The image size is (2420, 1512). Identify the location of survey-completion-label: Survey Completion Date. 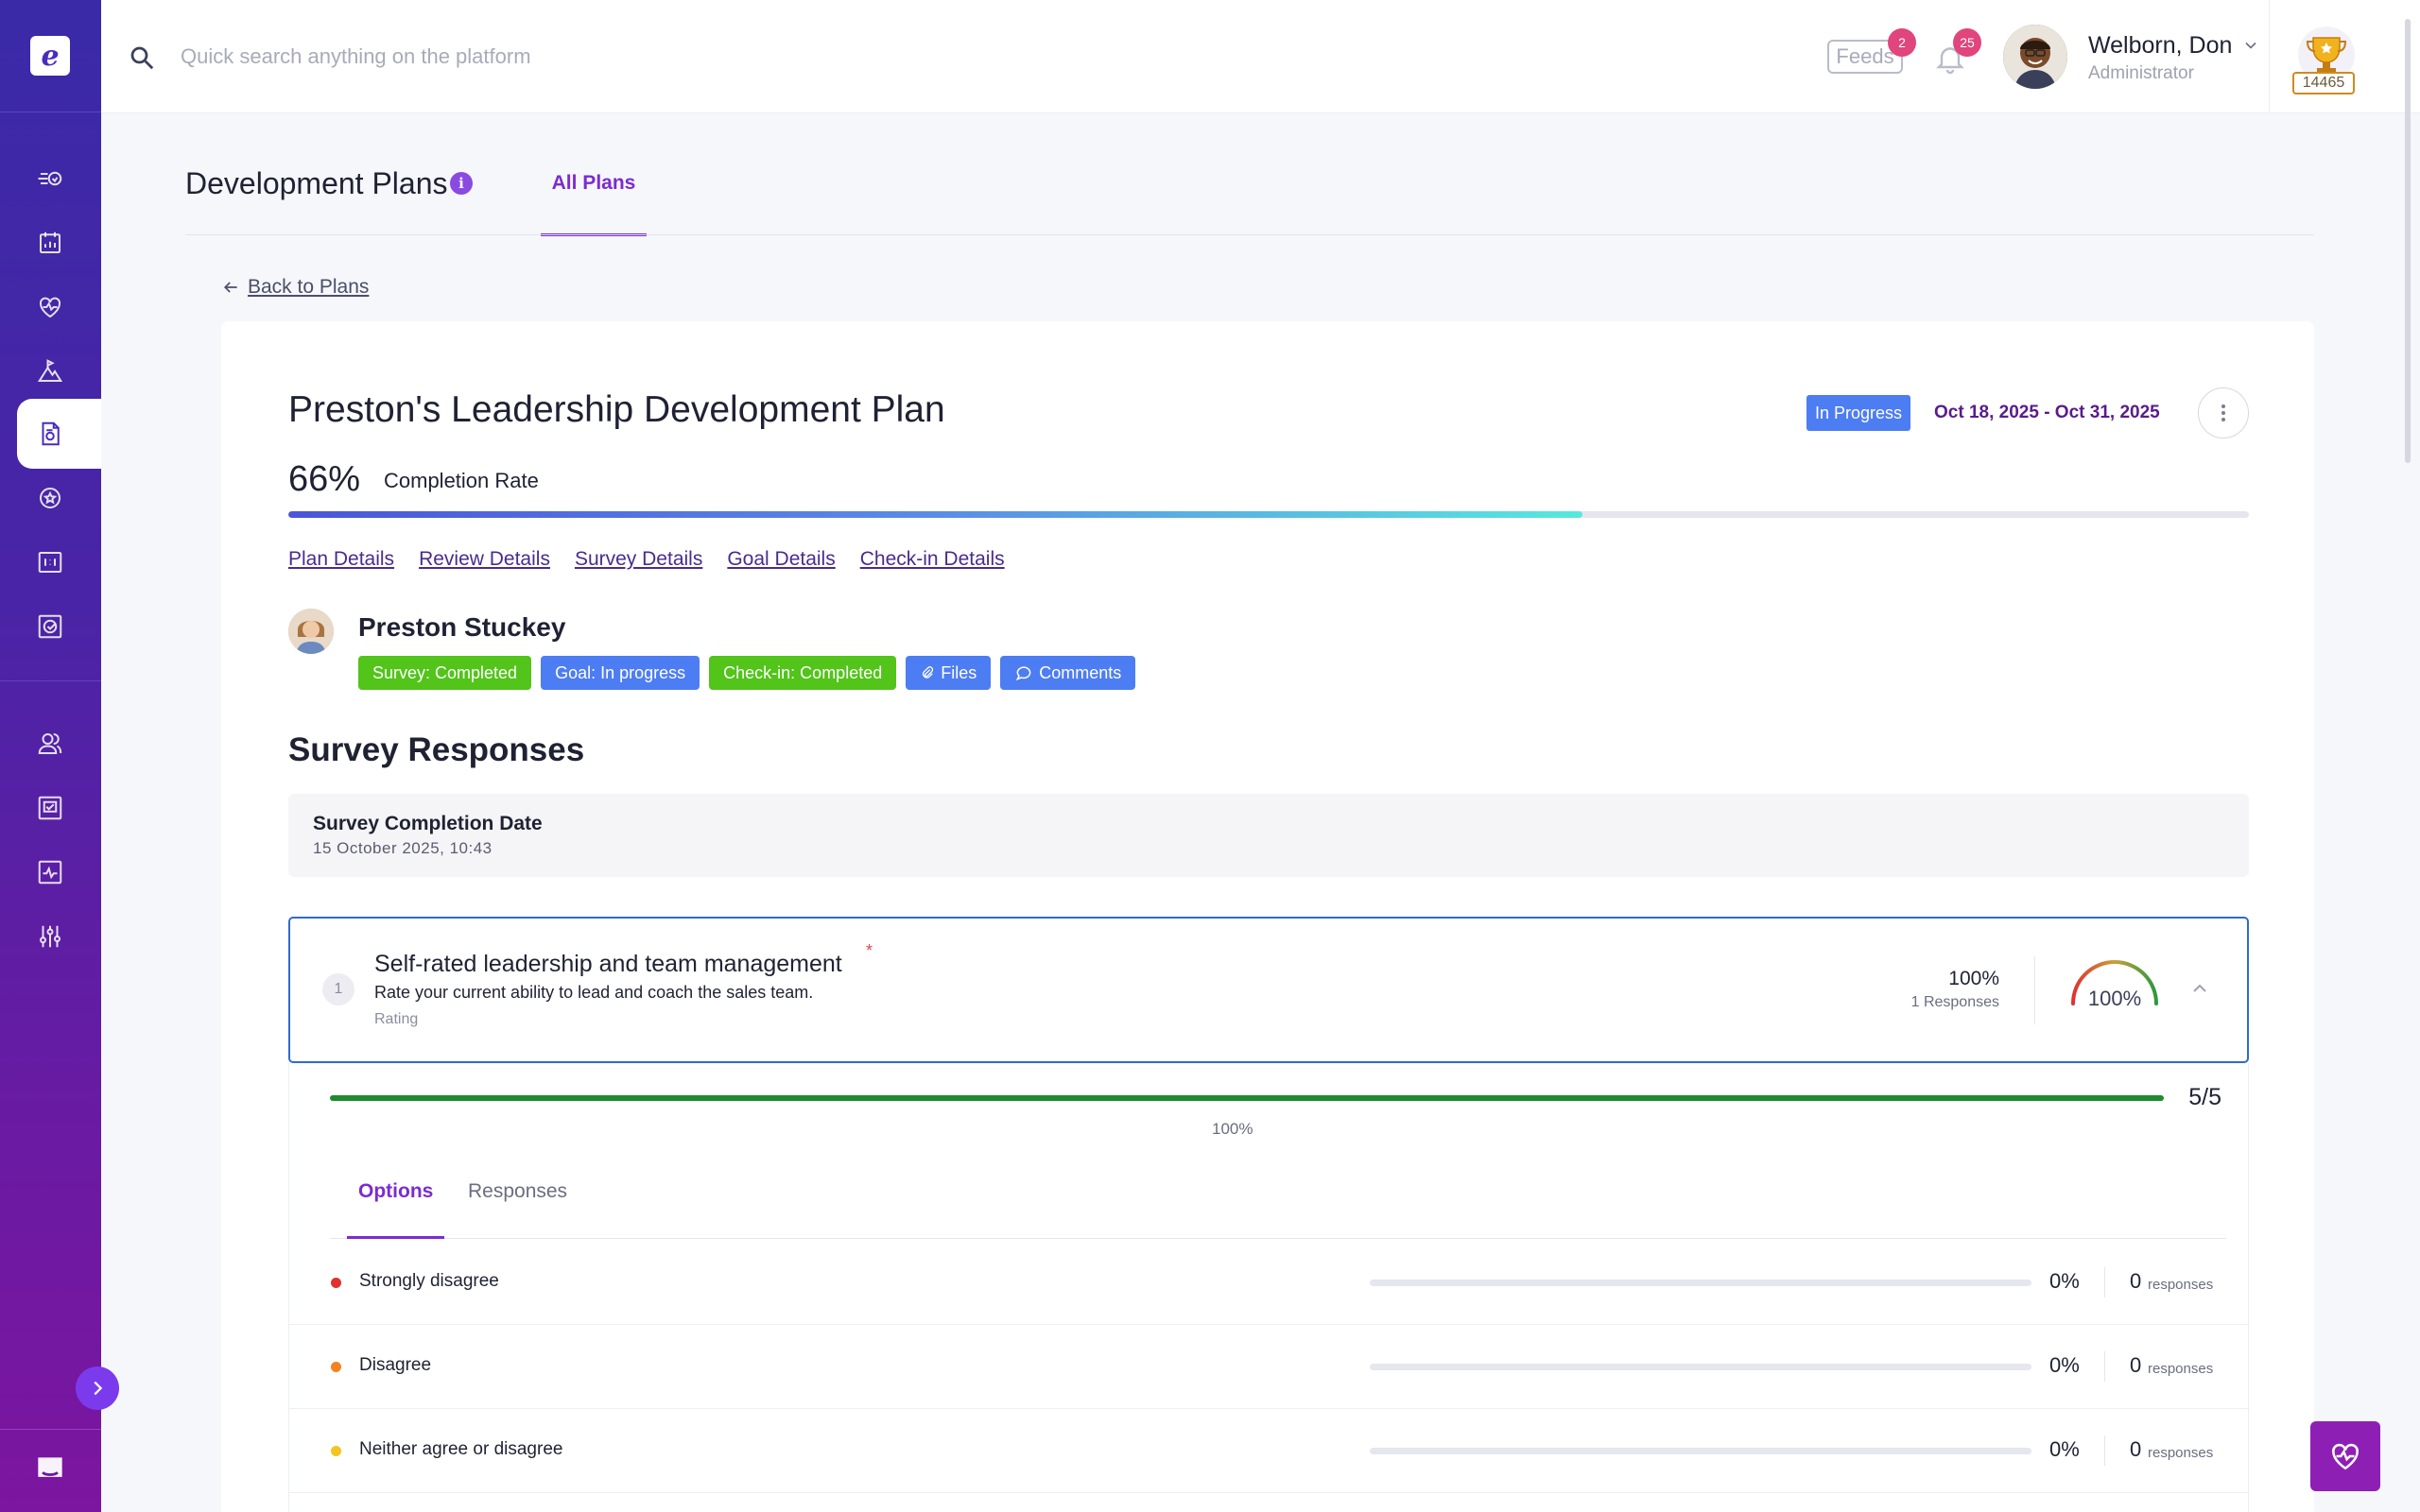
(428, 823).